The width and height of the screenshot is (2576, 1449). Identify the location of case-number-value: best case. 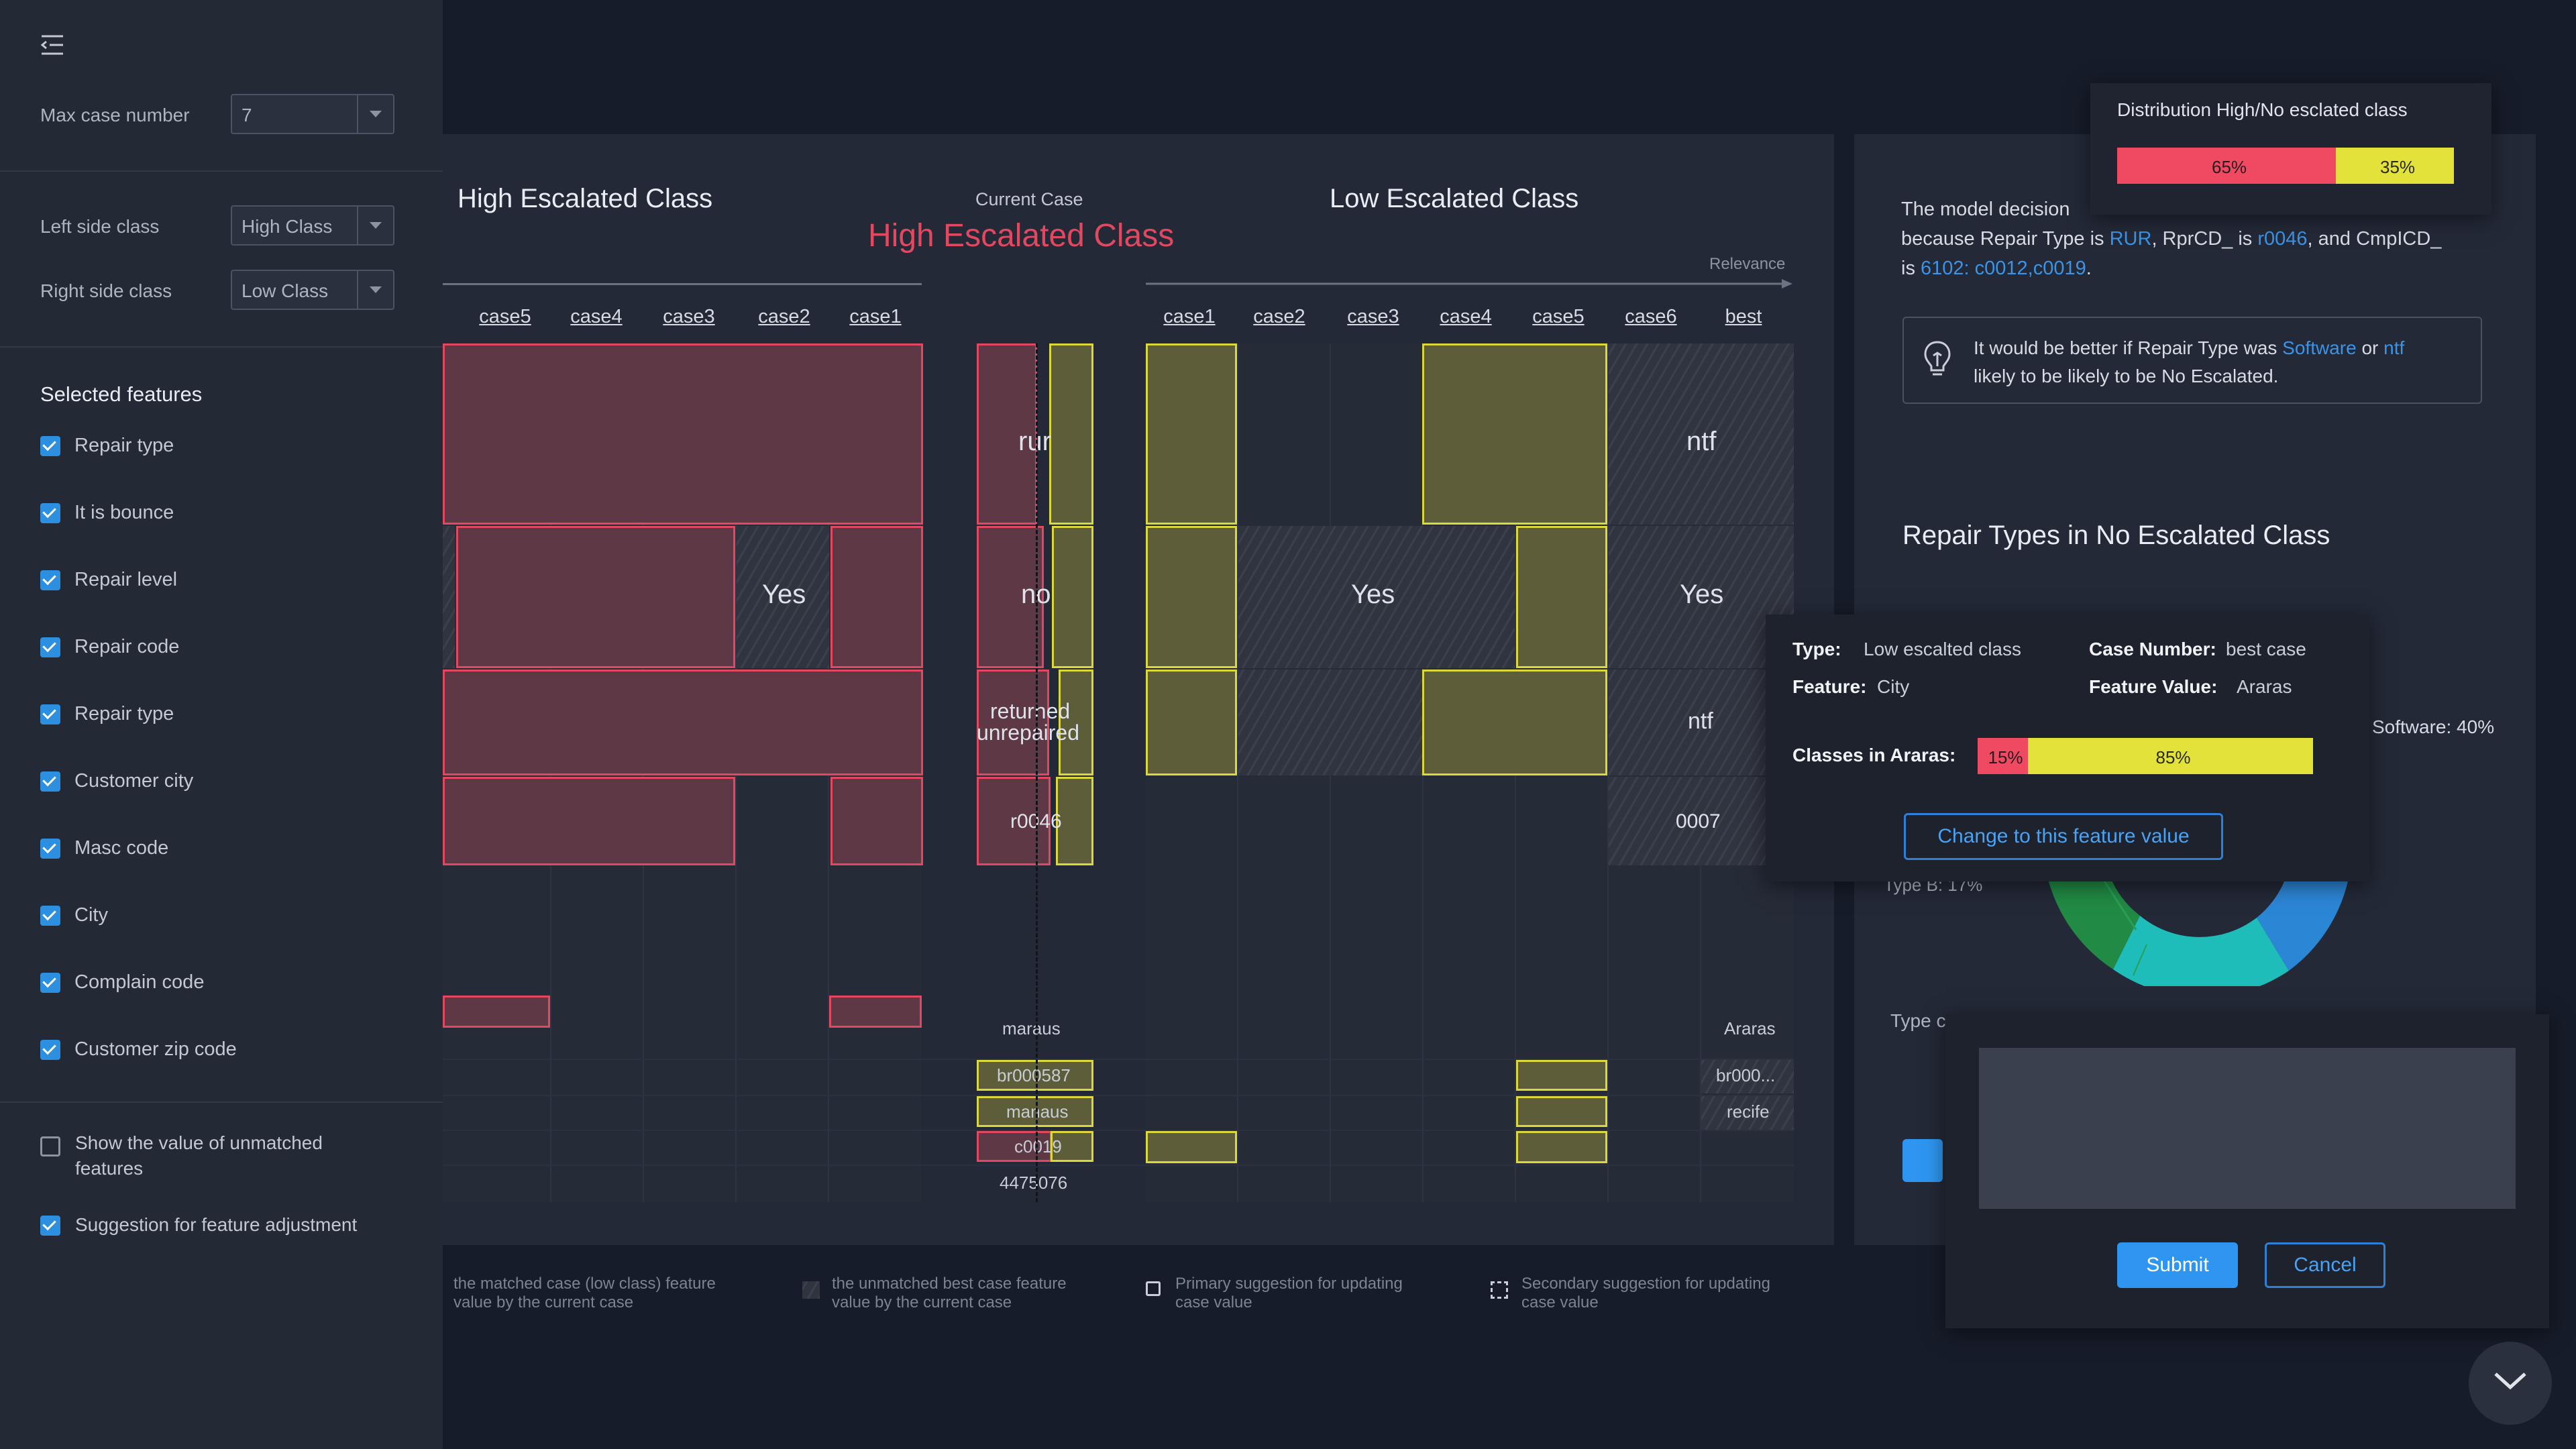
(2266, 649).